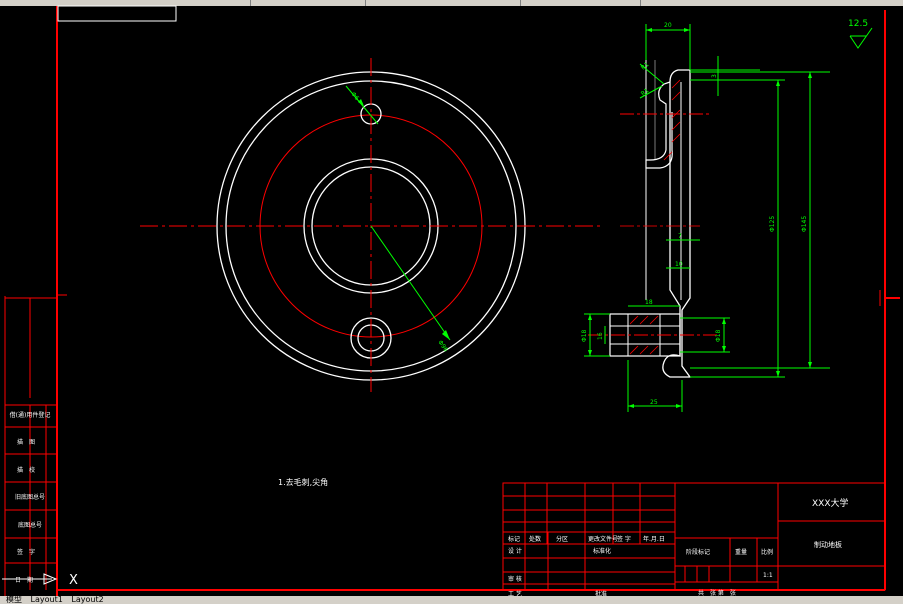 The height and width of the screenshot is (604, 903). Describe the element at coordinates (30, 415) in the screenshot. I see `strip-label-0: 借(通)用件登记` at that location.